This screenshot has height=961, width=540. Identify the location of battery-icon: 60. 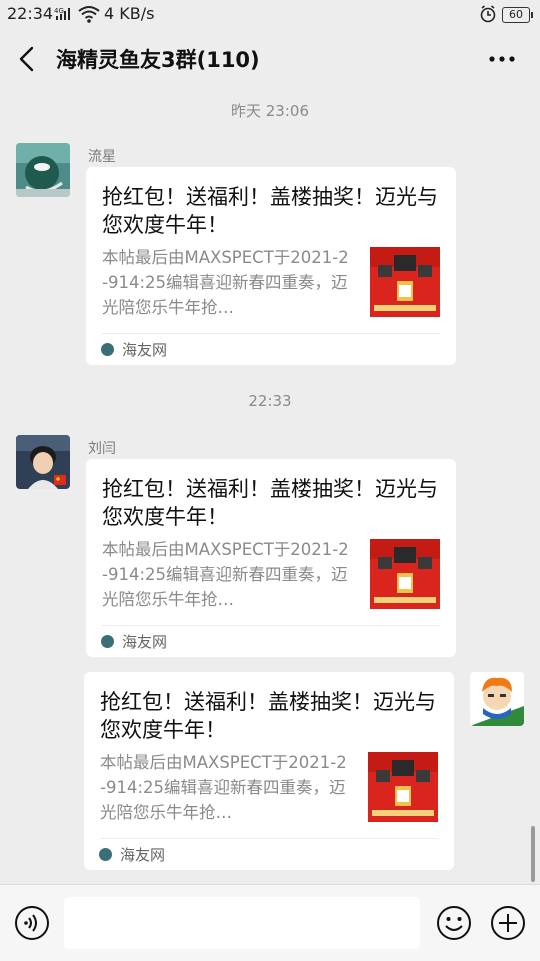
(517, 15).